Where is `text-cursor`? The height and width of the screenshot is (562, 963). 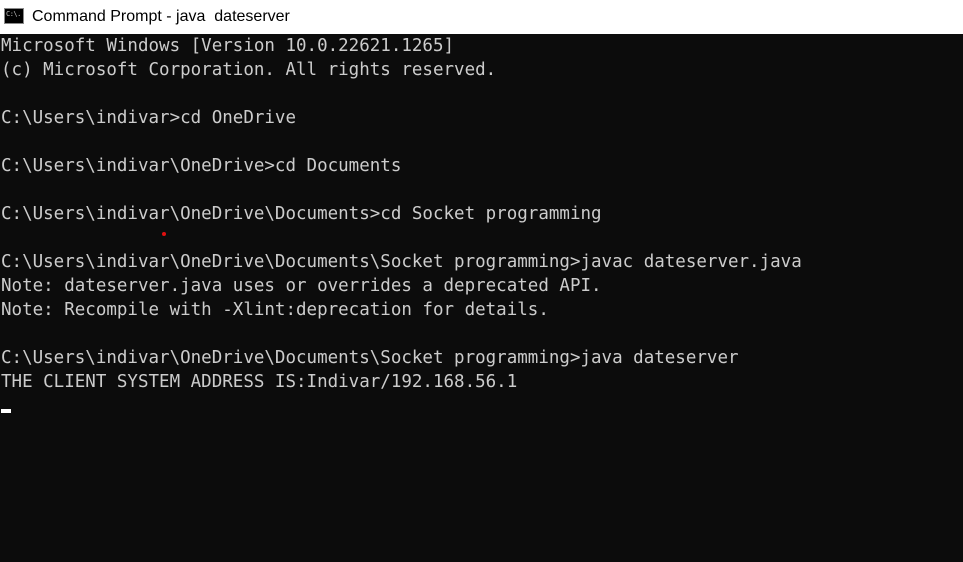 text-cursor is located at coordinates (6, 411).